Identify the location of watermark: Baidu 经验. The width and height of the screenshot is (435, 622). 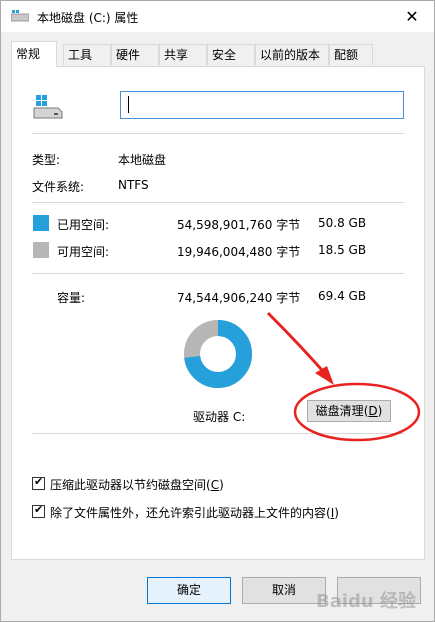
(365, 601).